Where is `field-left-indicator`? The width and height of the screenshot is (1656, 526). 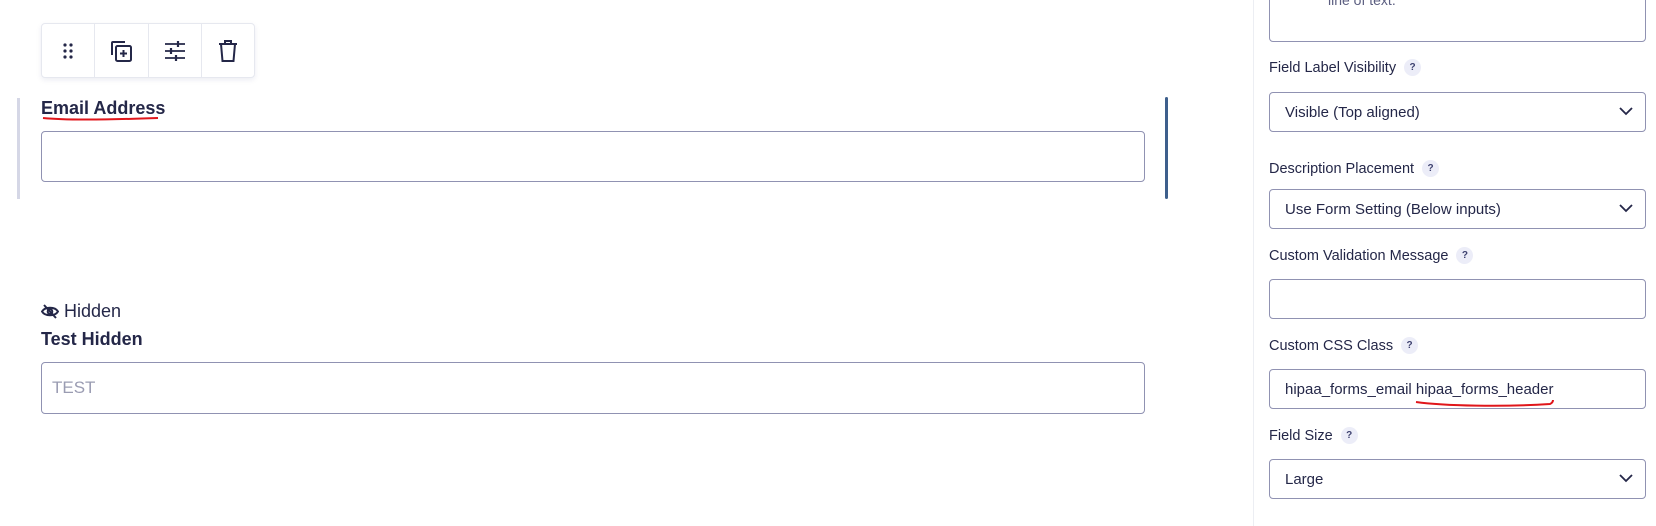
field-left-indicator is located at coordinates (18, 148).